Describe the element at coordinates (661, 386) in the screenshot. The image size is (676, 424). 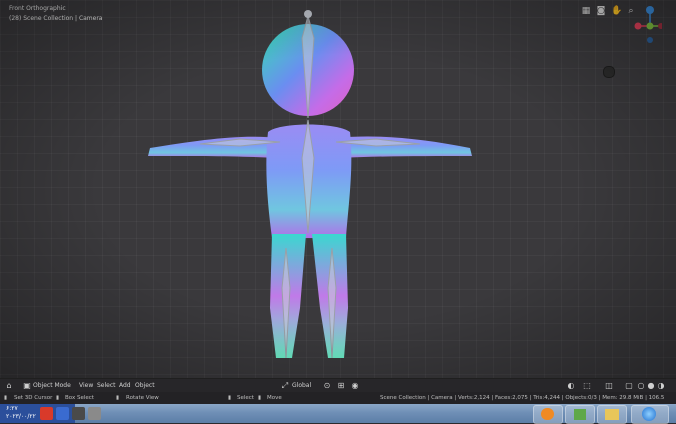
I see `shading-material-icon: ◑` at that location.